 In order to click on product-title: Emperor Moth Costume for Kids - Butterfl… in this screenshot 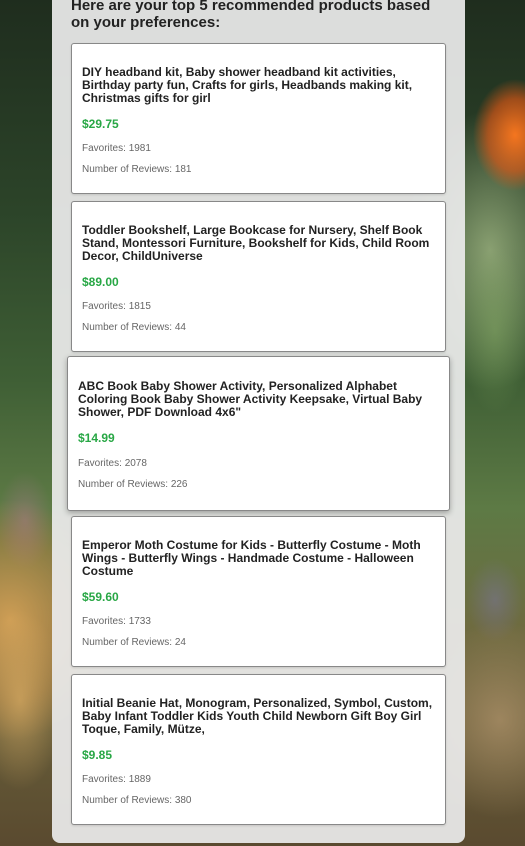, I will do `click(258, 558)`.